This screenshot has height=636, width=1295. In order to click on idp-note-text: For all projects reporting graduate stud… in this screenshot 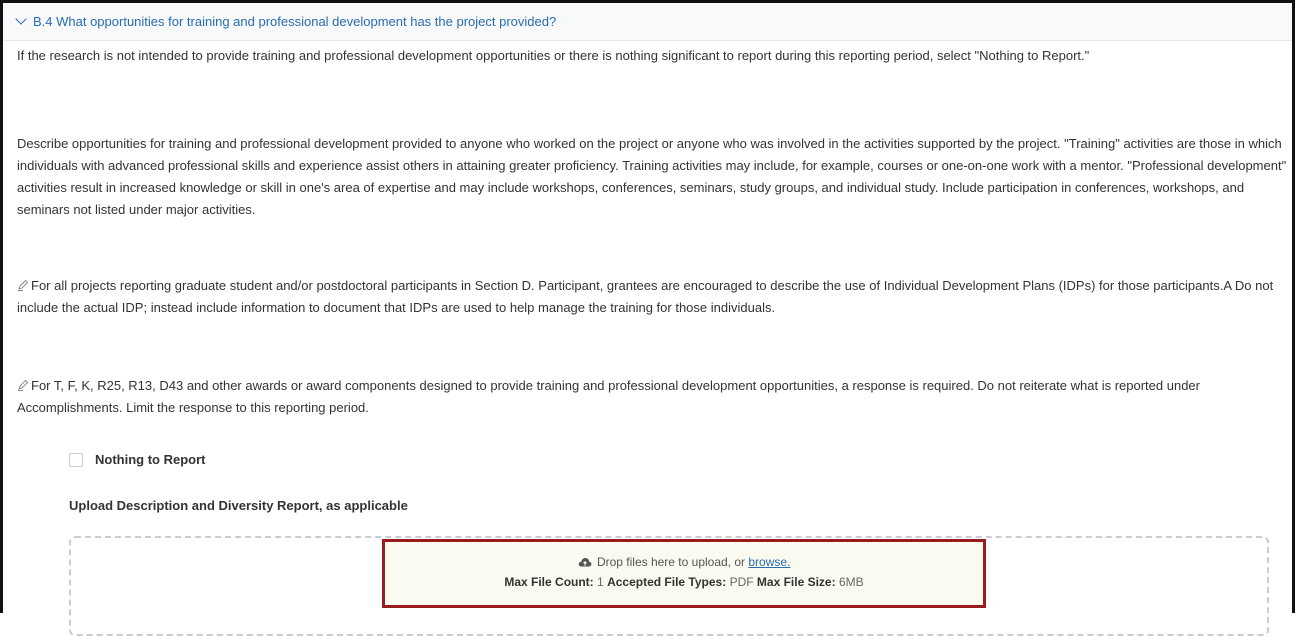, I will do `click(645, 296)`.